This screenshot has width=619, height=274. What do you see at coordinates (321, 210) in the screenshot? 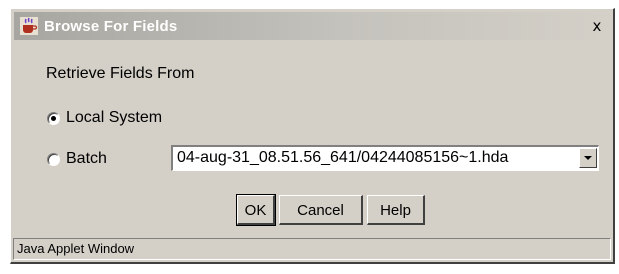
I see `cancel-button: Cancel` at bounding box center [321, 210].